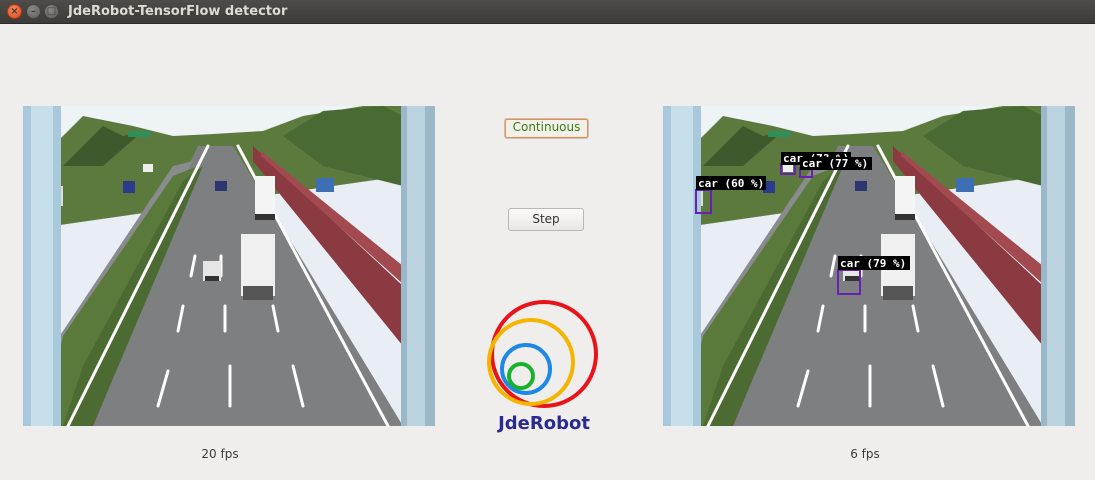 This screenshot has width=1095, height=480. What do you see at coordinates (547, 12) in the screenshot?
I see `window-titlebar: × – □ JdeRobot-TensorFlow detector` at bounding box center [547, 12].